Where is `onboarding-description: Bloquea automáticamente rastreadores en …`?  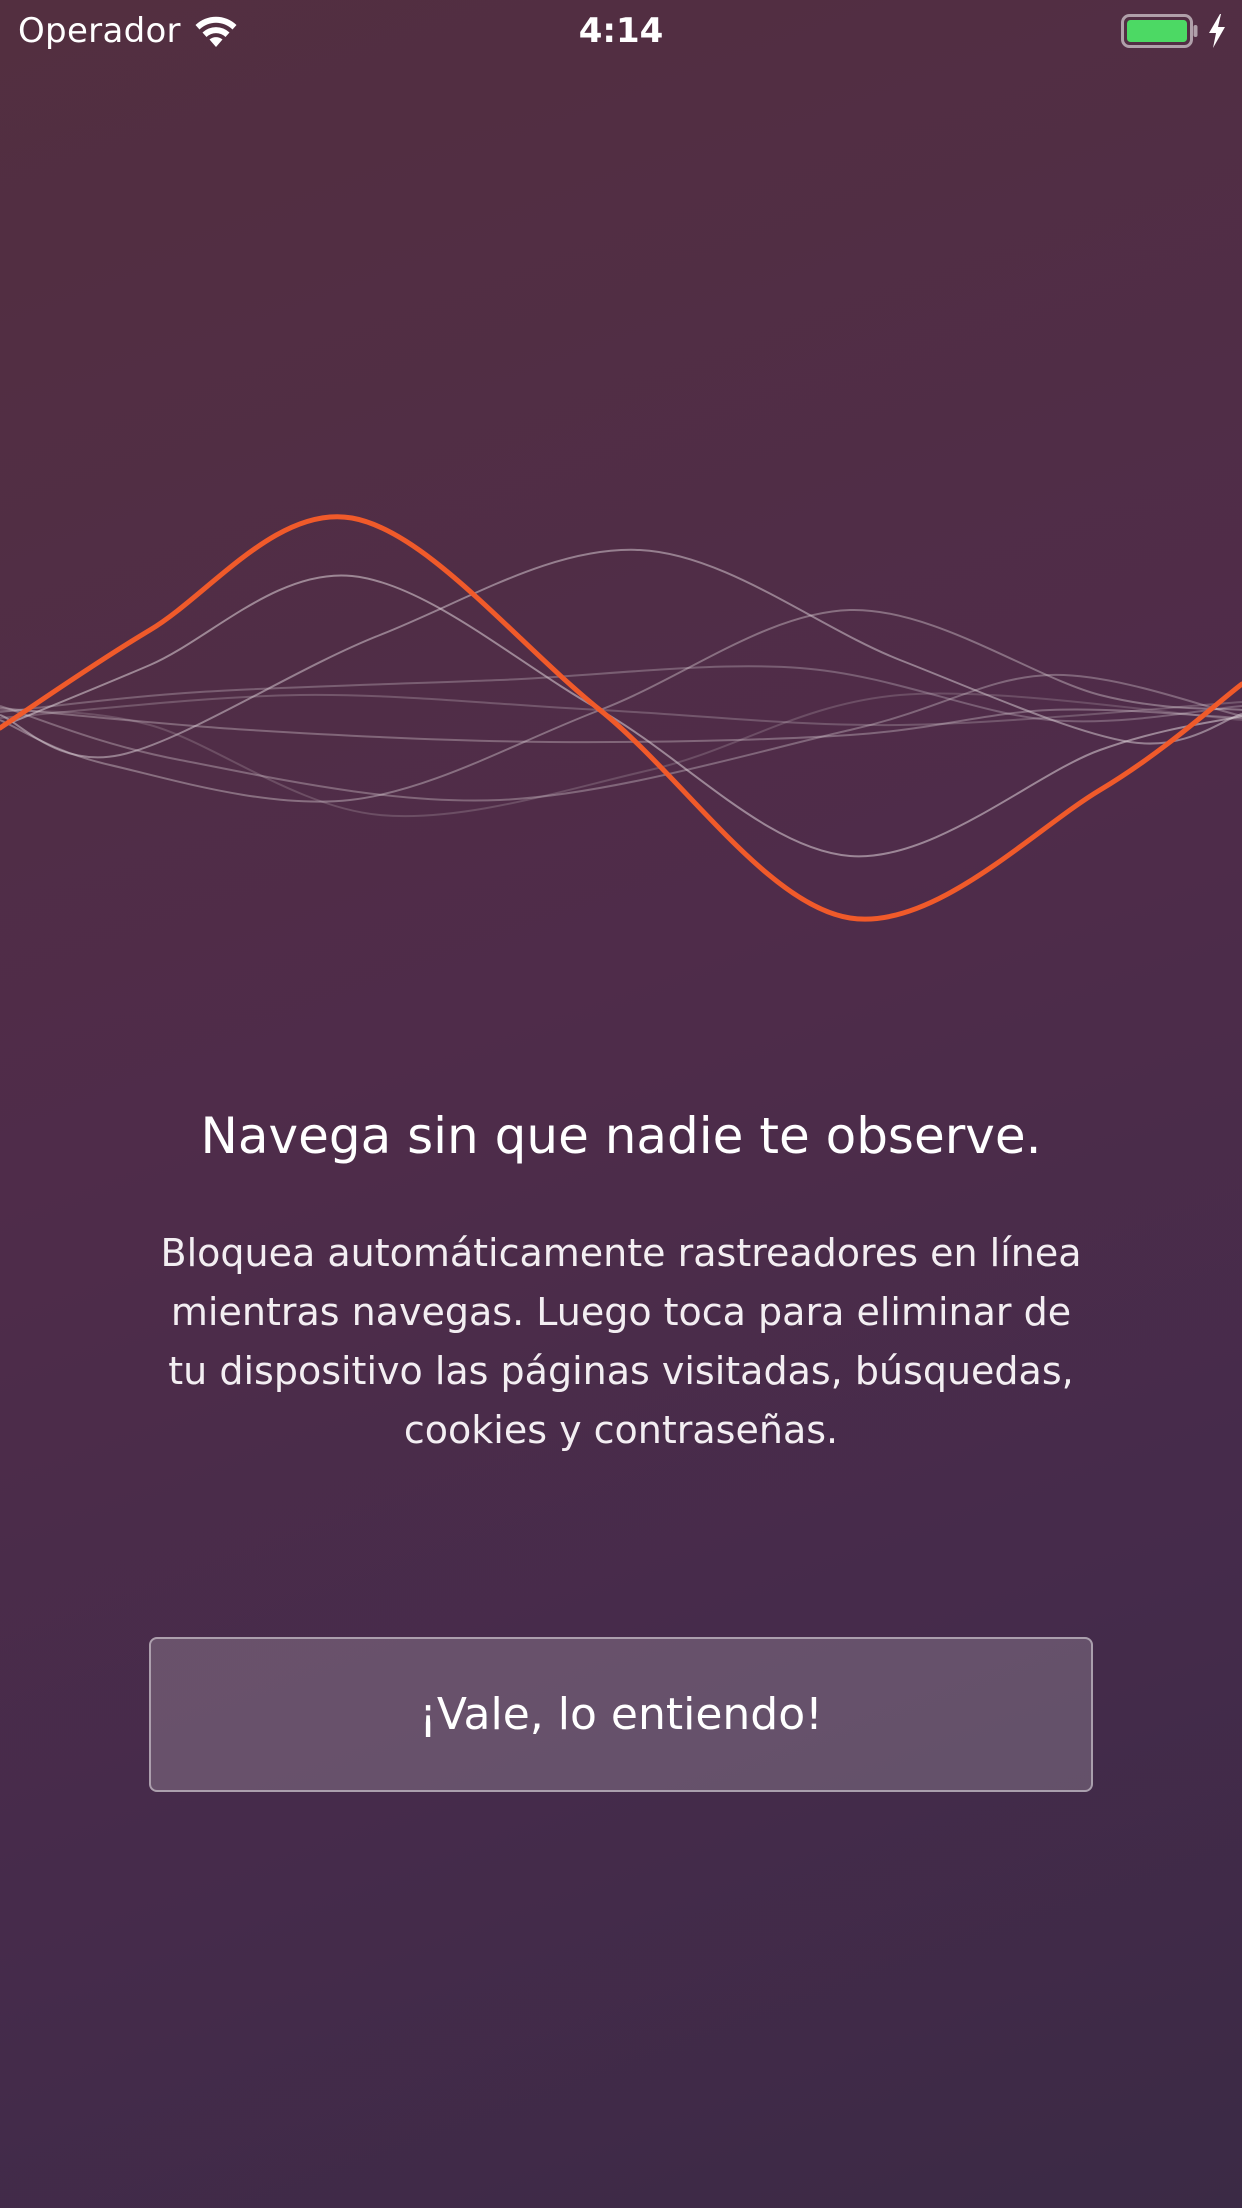 onboarding-description: Bloquea automáticamente rastreadores en … is located at coordinates (621, 1342).